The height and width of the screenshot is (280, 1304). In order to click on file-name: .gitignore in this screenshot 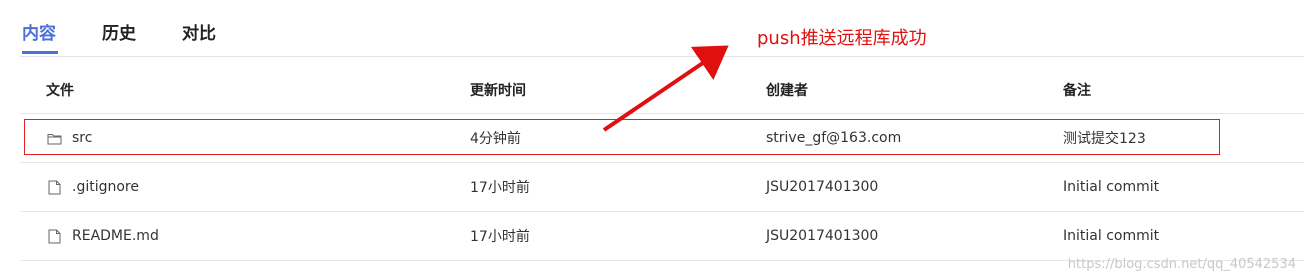, I will do `click(105, 187)`.